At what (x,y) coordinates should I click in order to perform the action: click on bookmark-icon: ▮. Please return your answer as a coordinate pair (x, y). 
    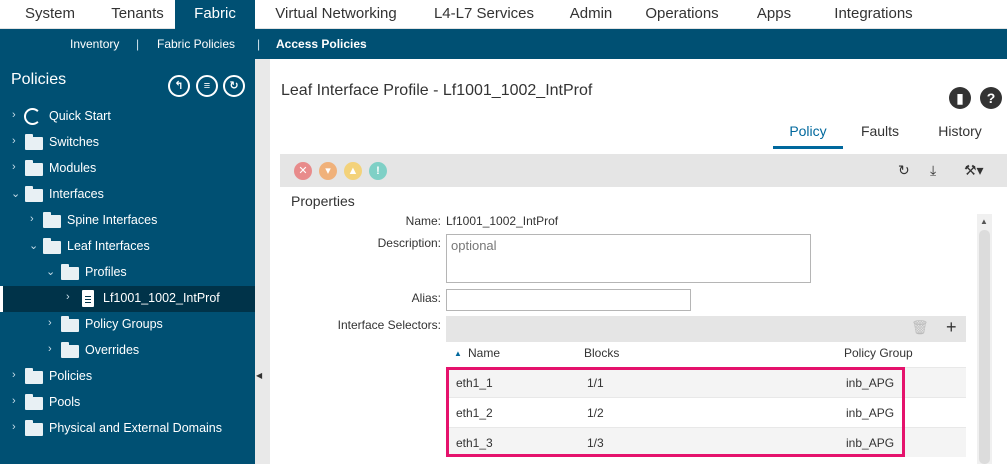
    Looking at the image, I should click on (960, 98).